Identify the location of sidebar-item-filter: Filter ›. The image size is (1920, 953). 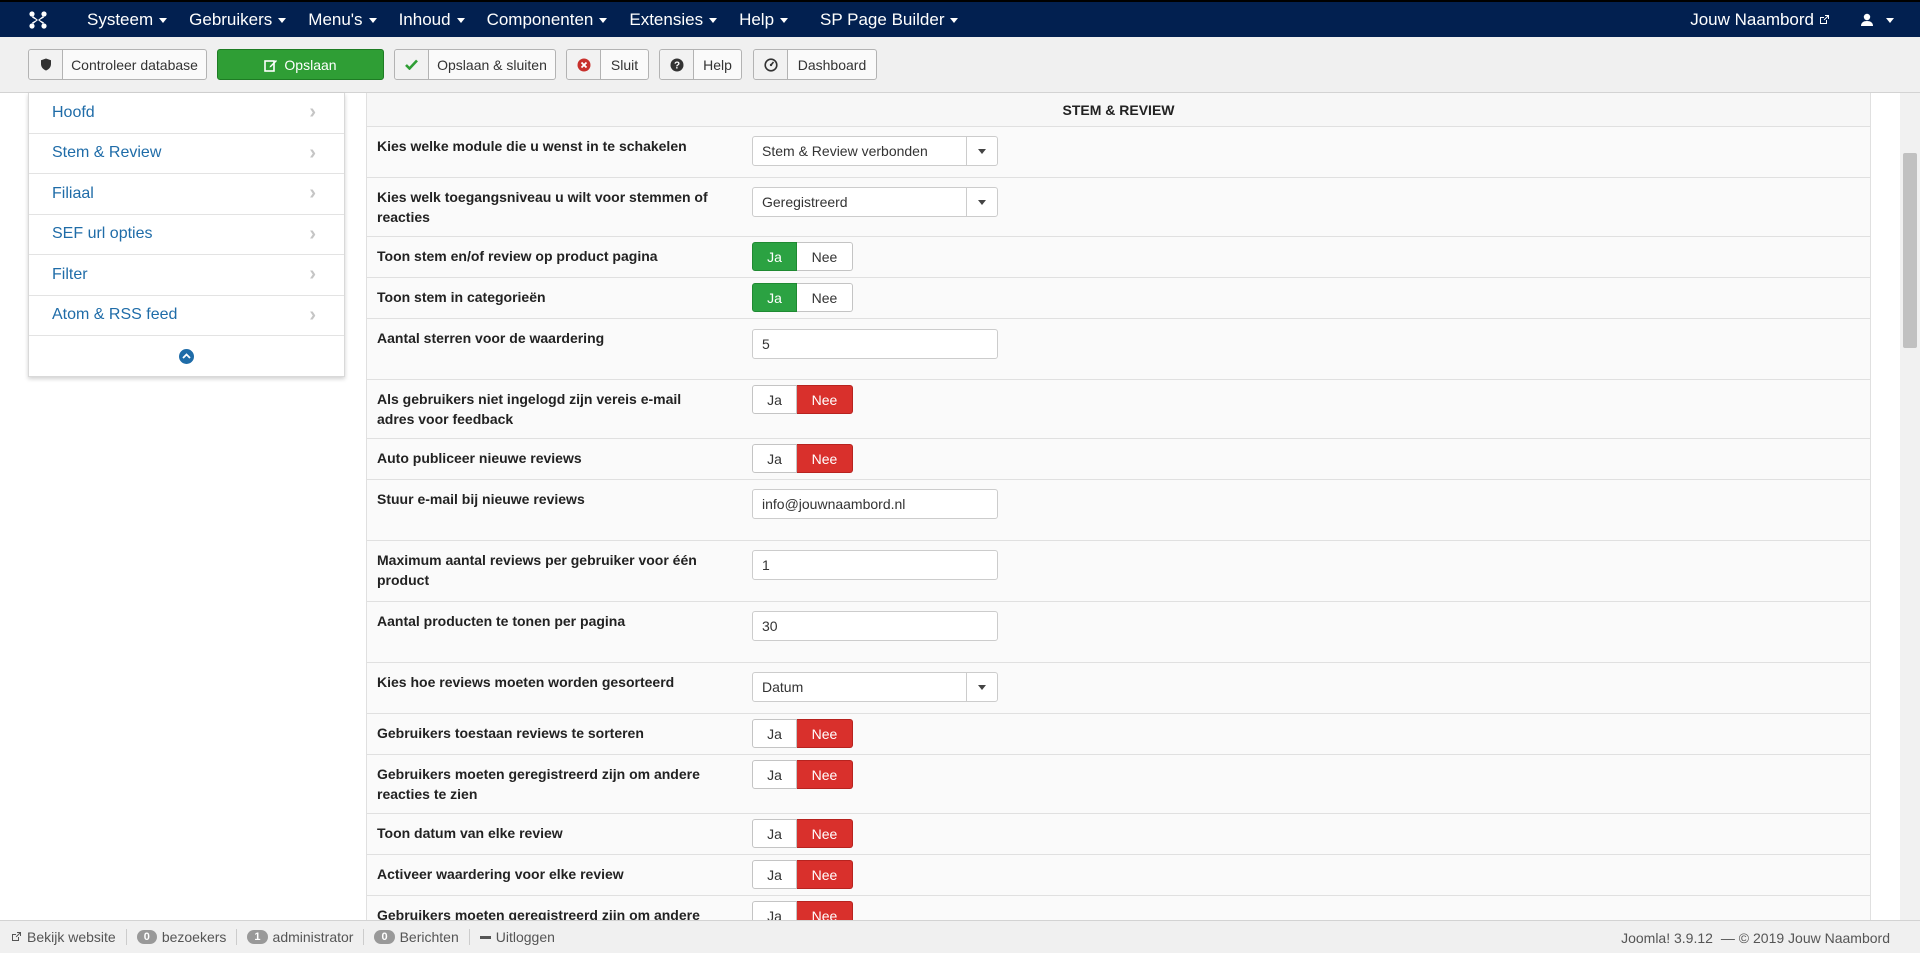
(186, 275).